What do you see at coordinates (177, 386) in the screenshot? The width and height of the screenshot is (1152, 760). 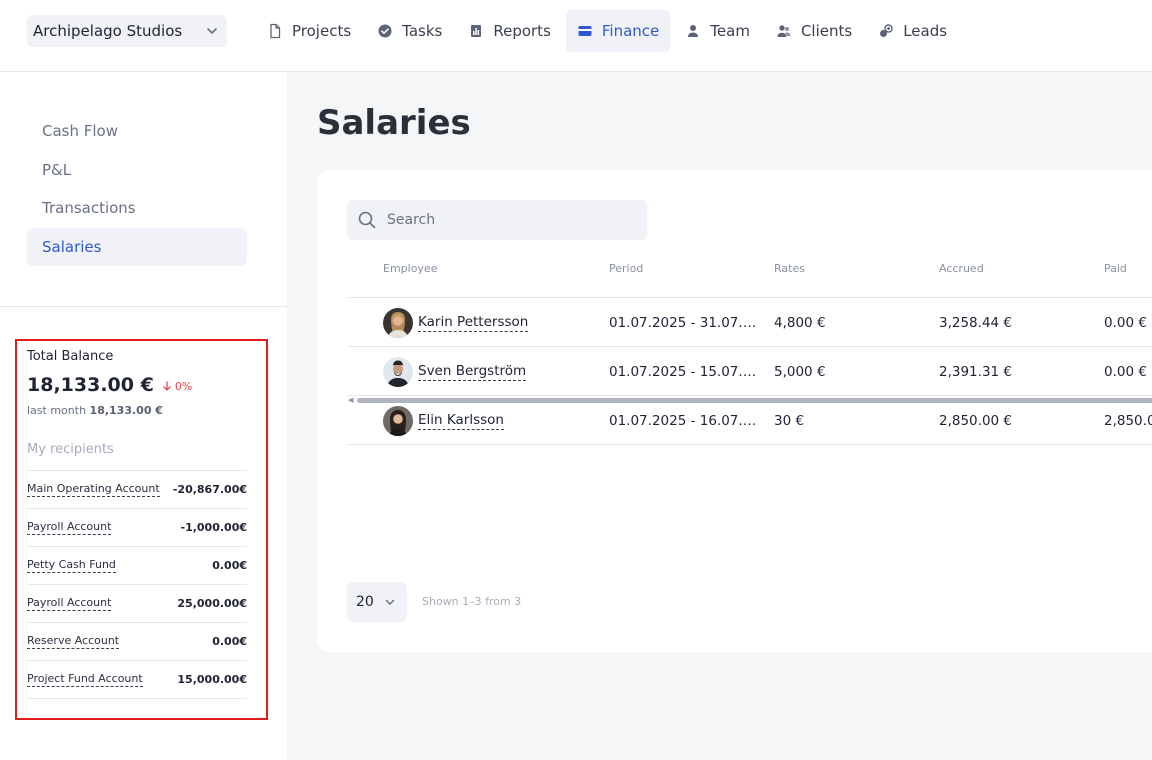 I see `balance-change-badge: 0%` at bounding box center [177, 386].